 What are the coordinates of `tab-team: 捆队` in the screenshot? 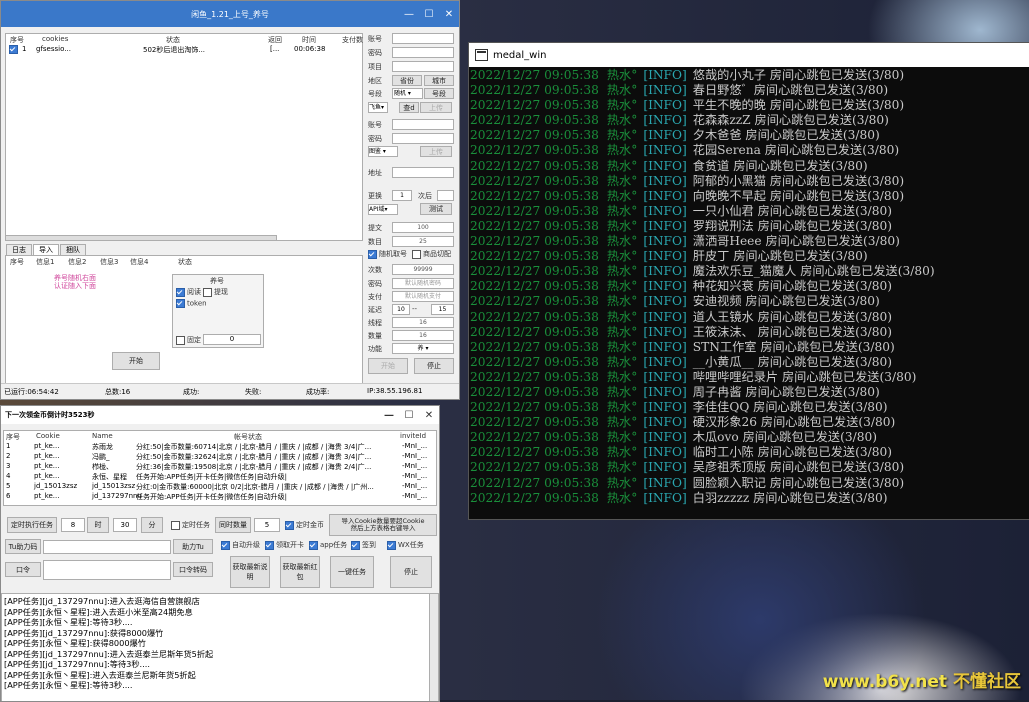 It's located at (73, 249).